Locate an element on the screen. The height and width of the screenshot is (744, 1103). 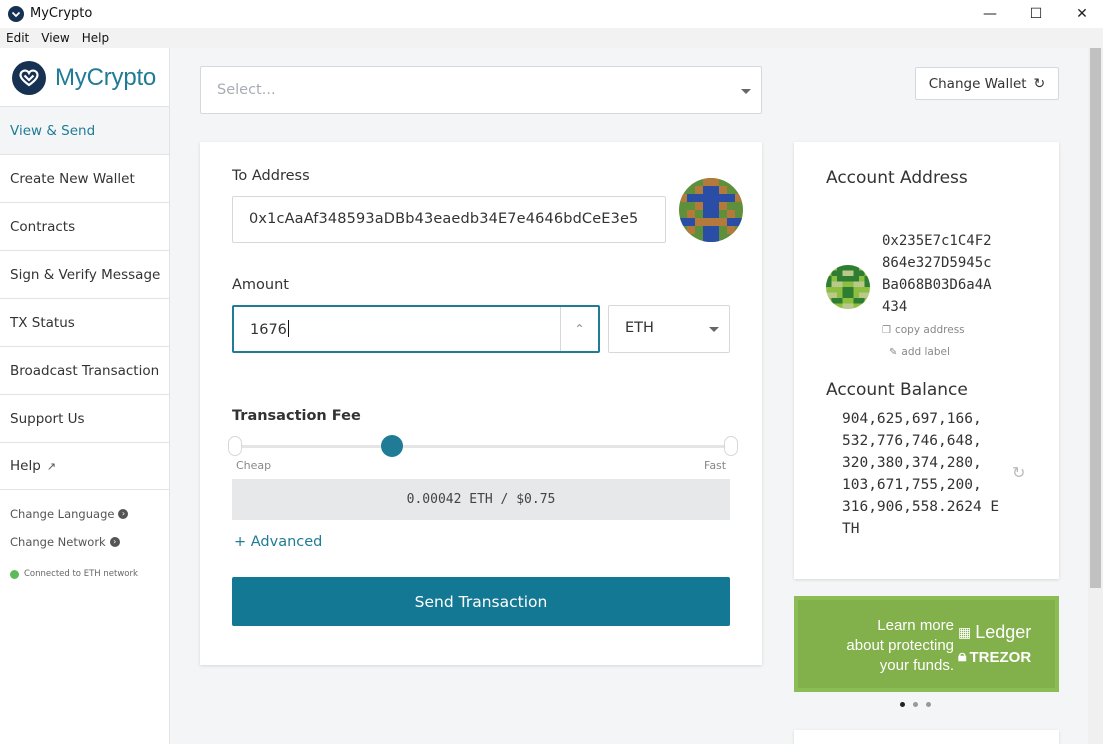
address-line: 434 is located at coordinates (895, 307).